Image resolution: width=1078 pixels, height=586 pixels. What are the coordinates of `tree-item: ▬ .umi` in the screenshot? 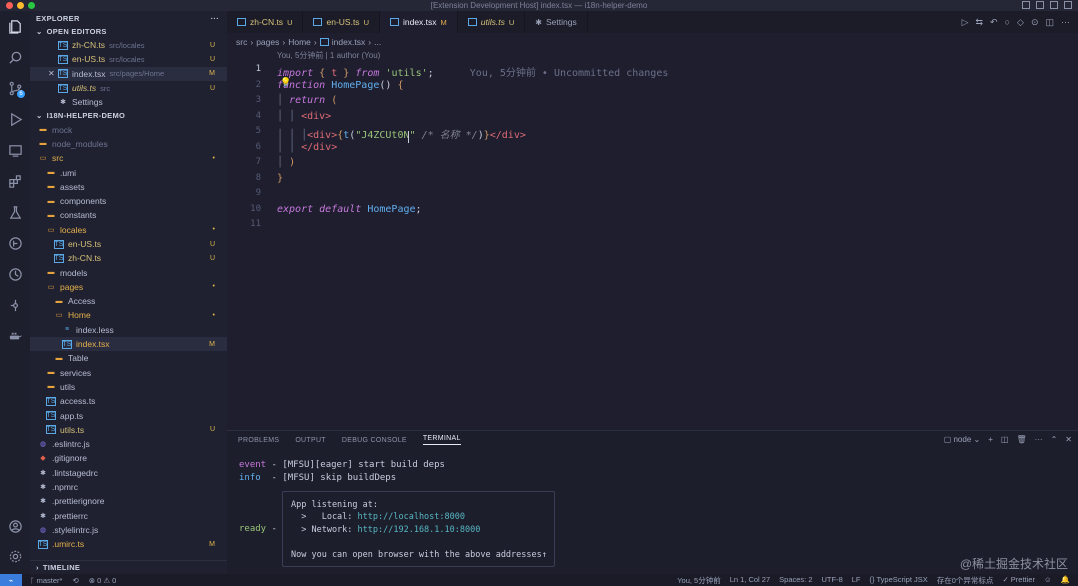 It's located at (128, 172).